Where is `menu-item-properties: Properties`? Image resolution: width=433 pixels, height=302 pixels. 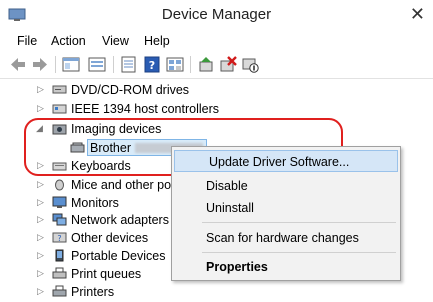
menu-item-properties: Properties is located at coordinates (286, 267).